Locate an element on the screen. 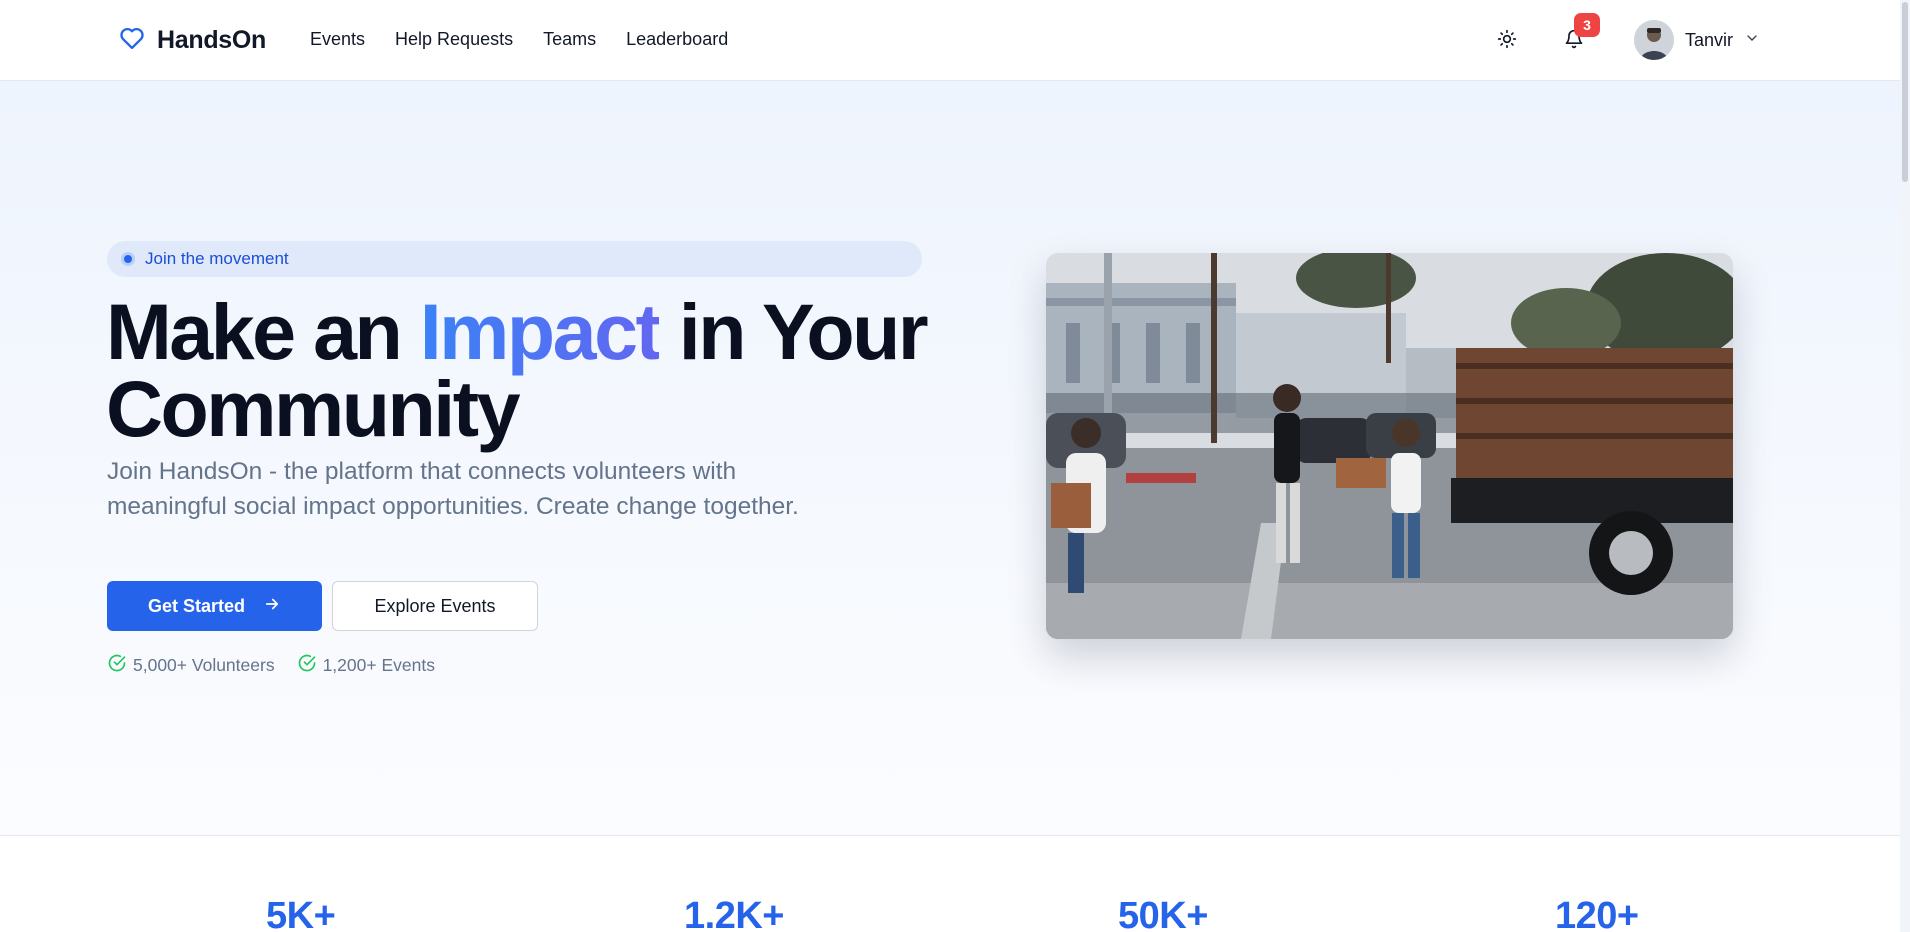 The height and width of the screenshot is (932, 1910). brand-name: HandsOn is located at coordinates (212, 40).